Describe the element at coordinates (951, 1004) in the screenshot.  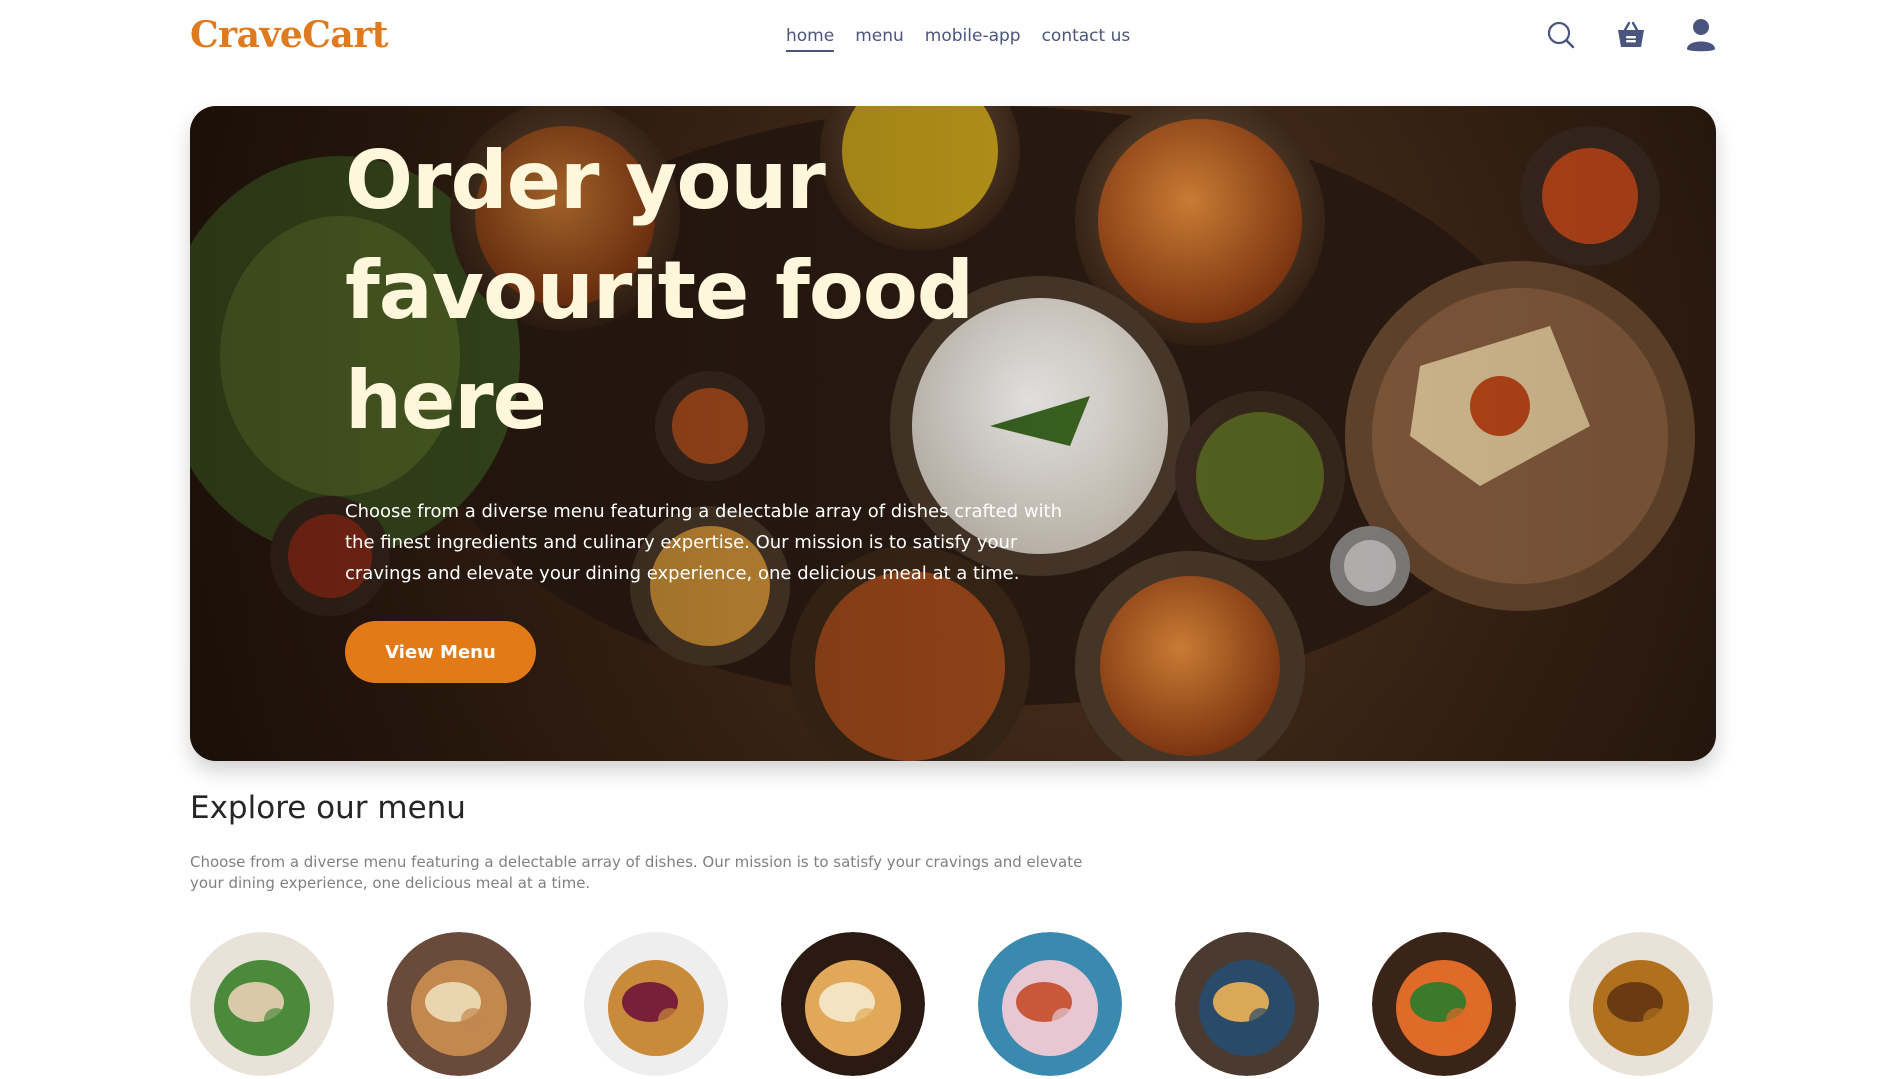
I see `explore-menu-list` at that location.